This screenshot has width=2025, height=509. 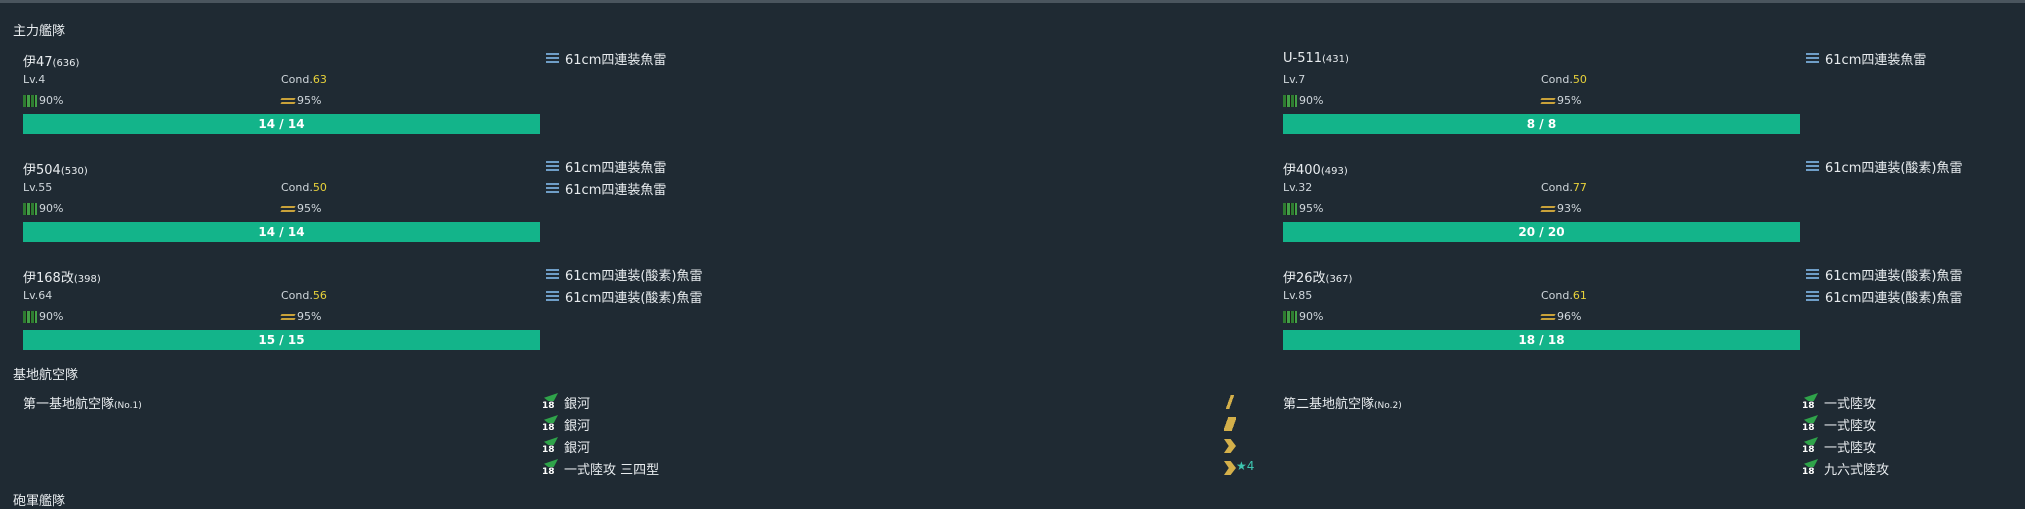 What do you see at coordinates (1541, 124) in the screenshot?
I see `hp-bar: 8 / 8` at bounding box center [1541, 124].